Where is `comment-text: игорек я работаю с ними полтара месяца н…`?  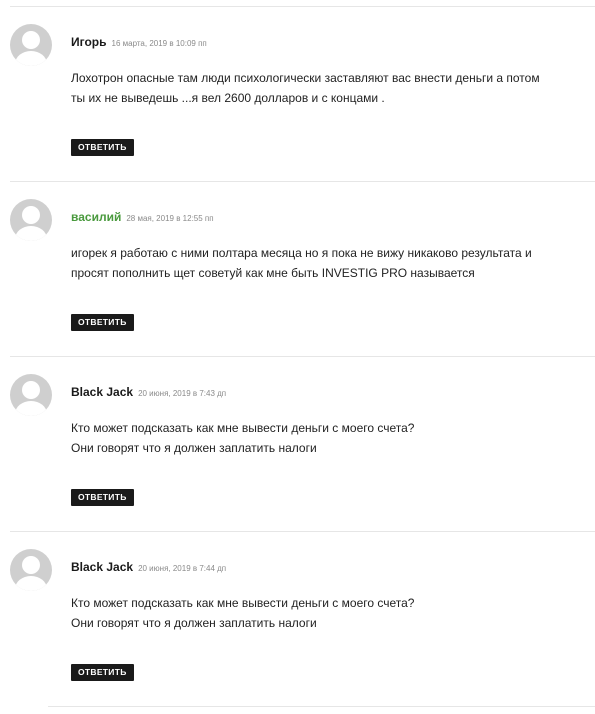 comment-text: игорек я работаю с ними полтара месяца н… is located at coordinates (326, 263).